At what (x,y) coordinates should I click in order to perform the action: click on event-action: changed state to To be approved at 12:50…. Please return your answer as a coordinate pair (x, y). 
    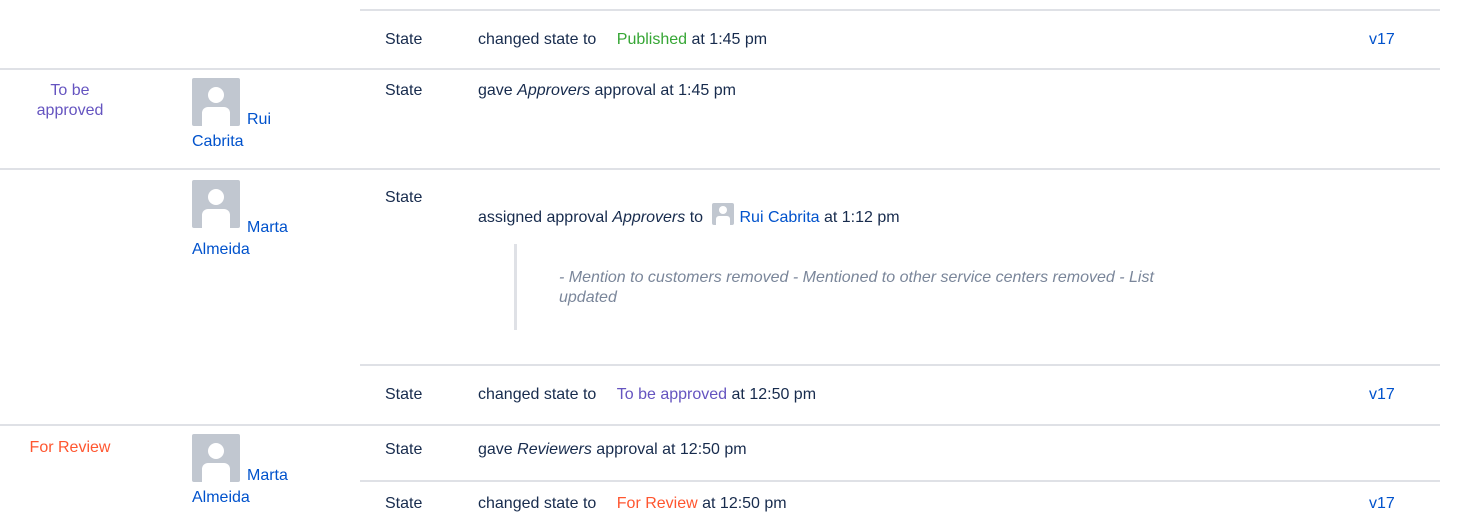
    Looking at the image, I should click on (647, 394).